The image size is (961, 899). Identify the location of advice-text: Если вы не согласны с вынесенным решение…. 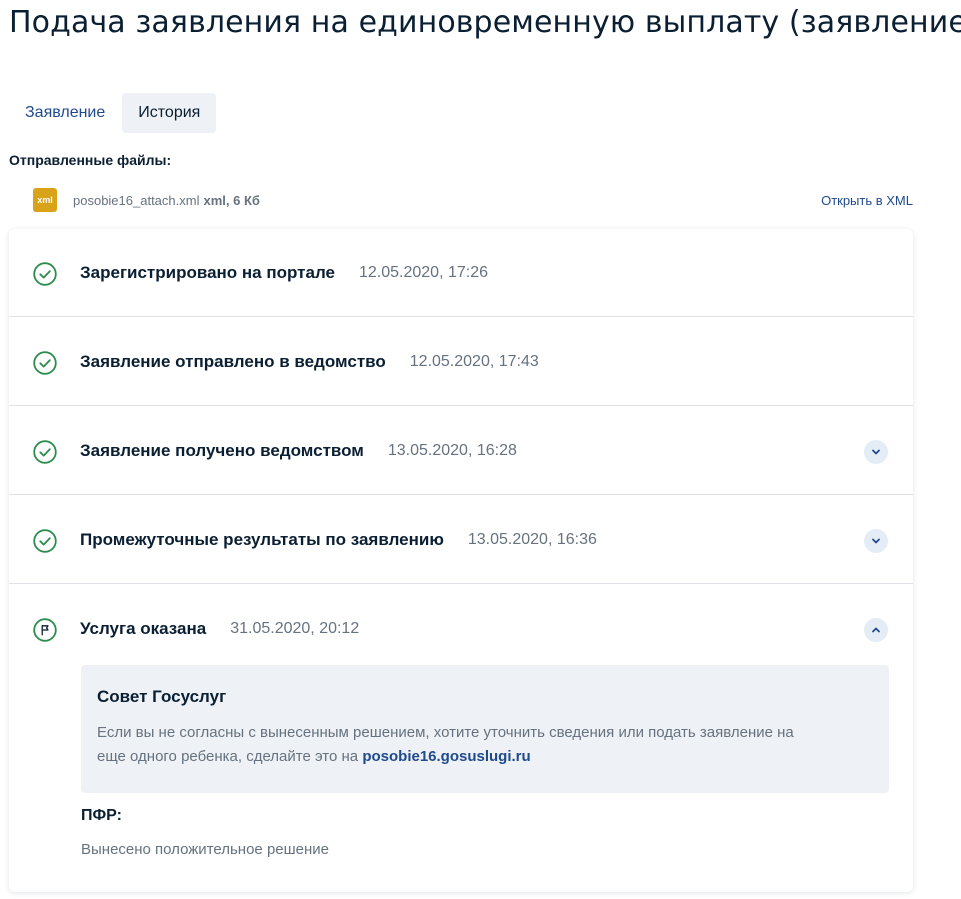
(485, 745).